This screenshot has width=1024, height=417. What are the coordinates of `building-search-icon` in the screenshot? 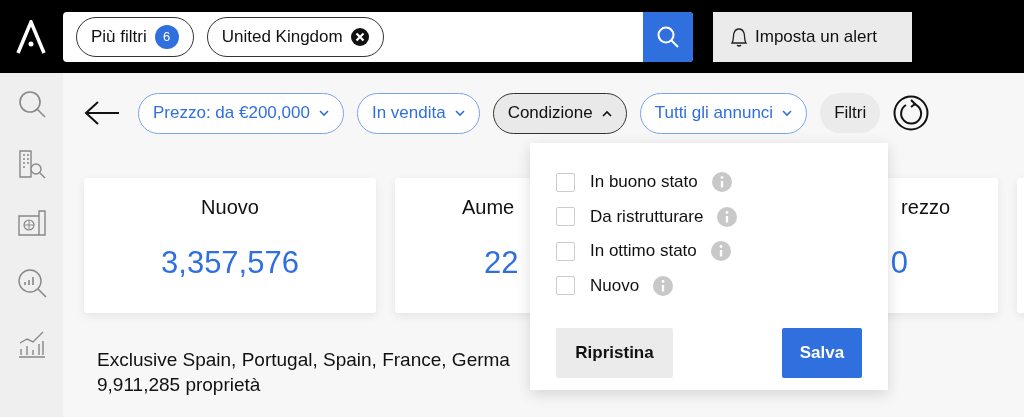 It's located at (31, 163).